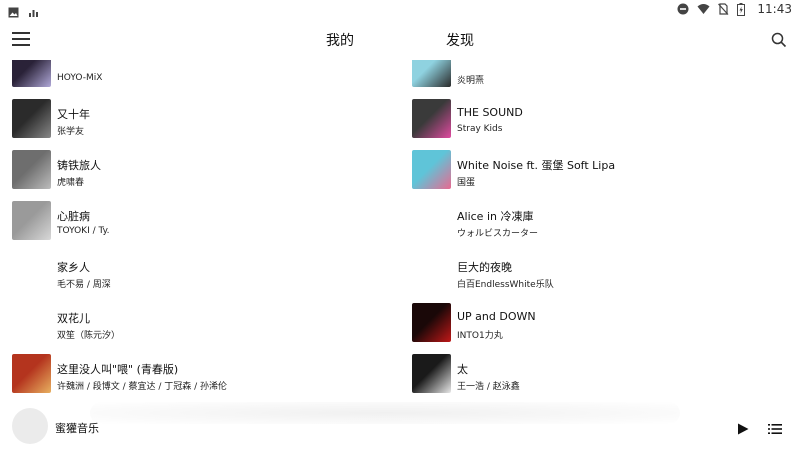 The width and height of the screenshot is (800, 450). Describe the element at coordinates (600, 124) in the screenshot. I see `song-row: THE SOUND Stray Kids` at that location.